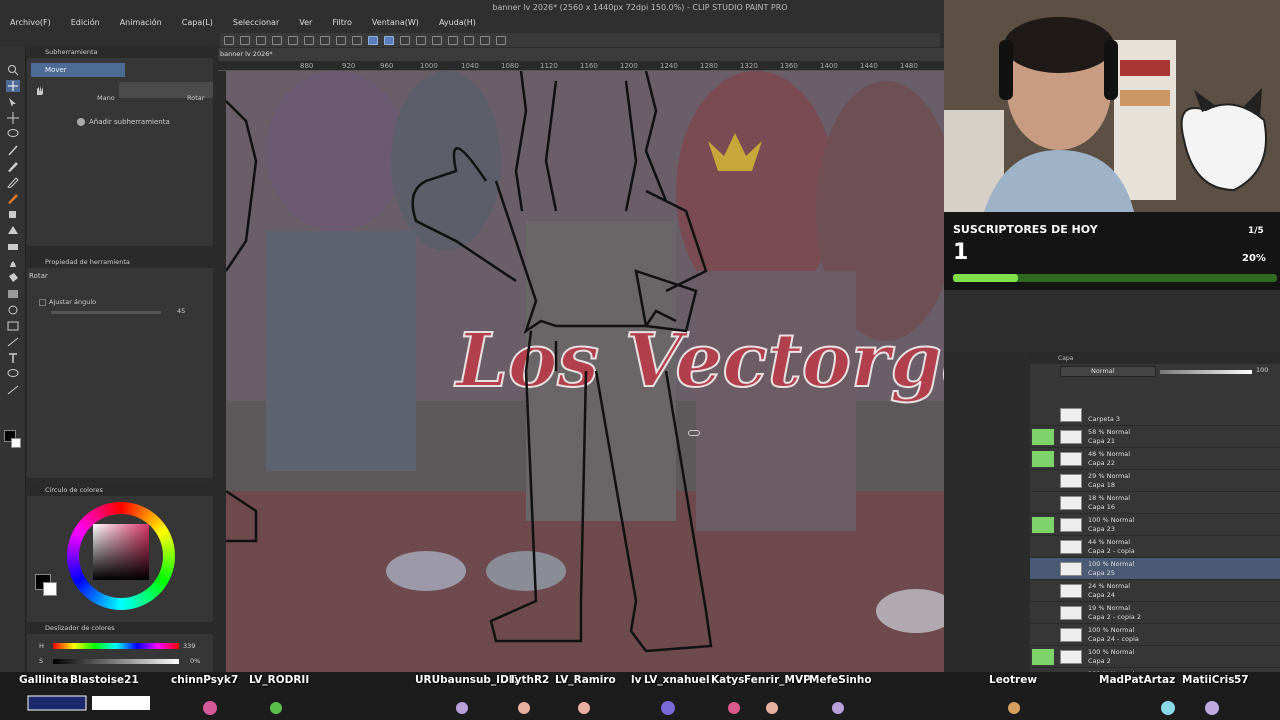  I want to click on hand-icon, so click(40, 90).